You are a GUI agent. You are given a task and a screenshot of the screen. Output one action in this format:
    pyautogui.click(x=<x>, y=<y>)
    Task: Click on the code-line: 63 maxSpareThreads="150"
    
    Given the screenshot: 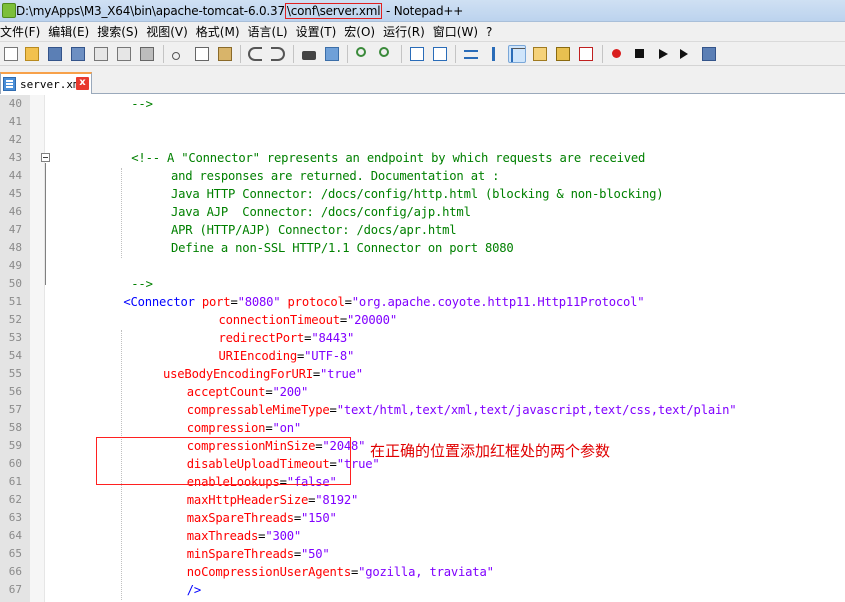 What is the action you would take?
    pyautogui.click(x=422, y=519)
    